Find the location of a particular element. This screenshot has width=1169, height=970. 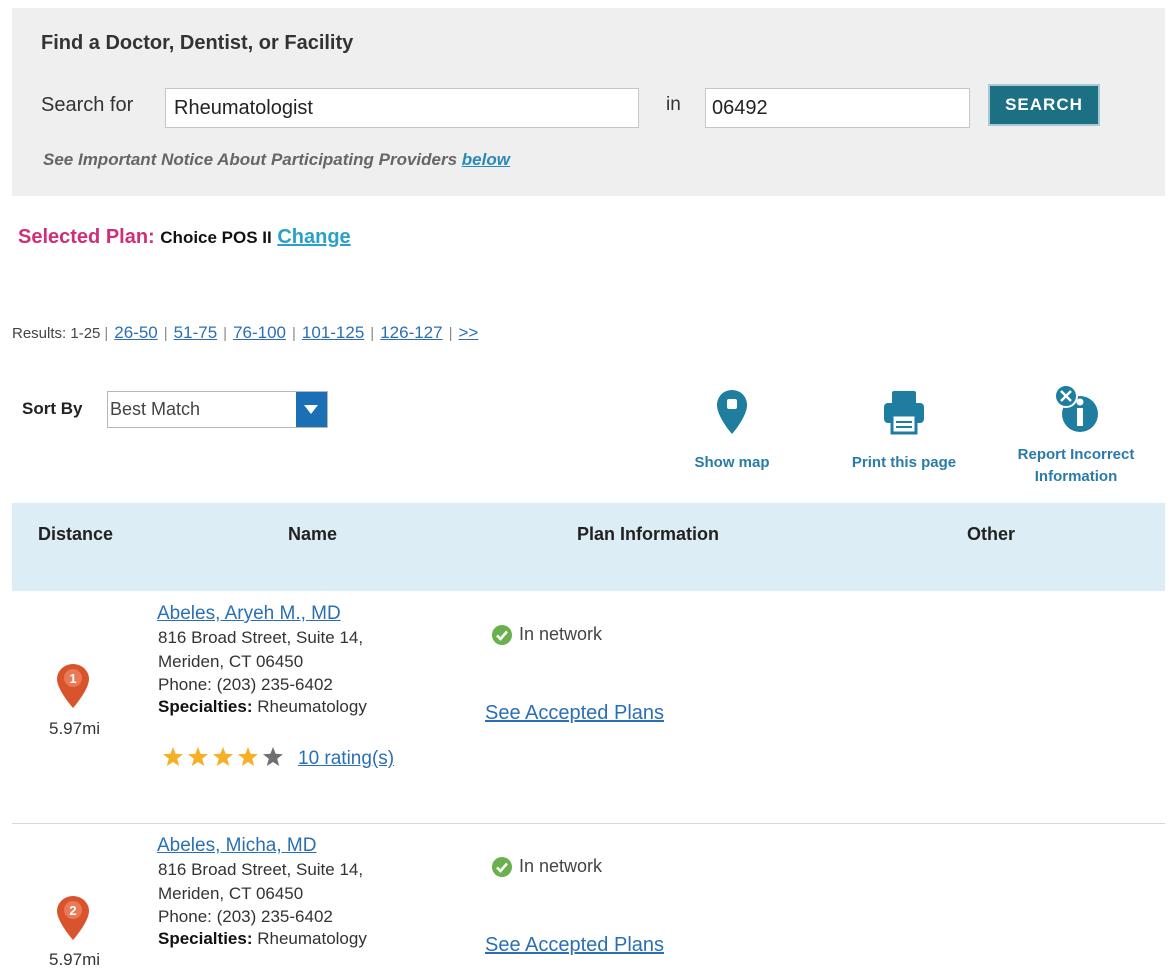

print-page-label: Print this page is located at coordinates (904, 462).